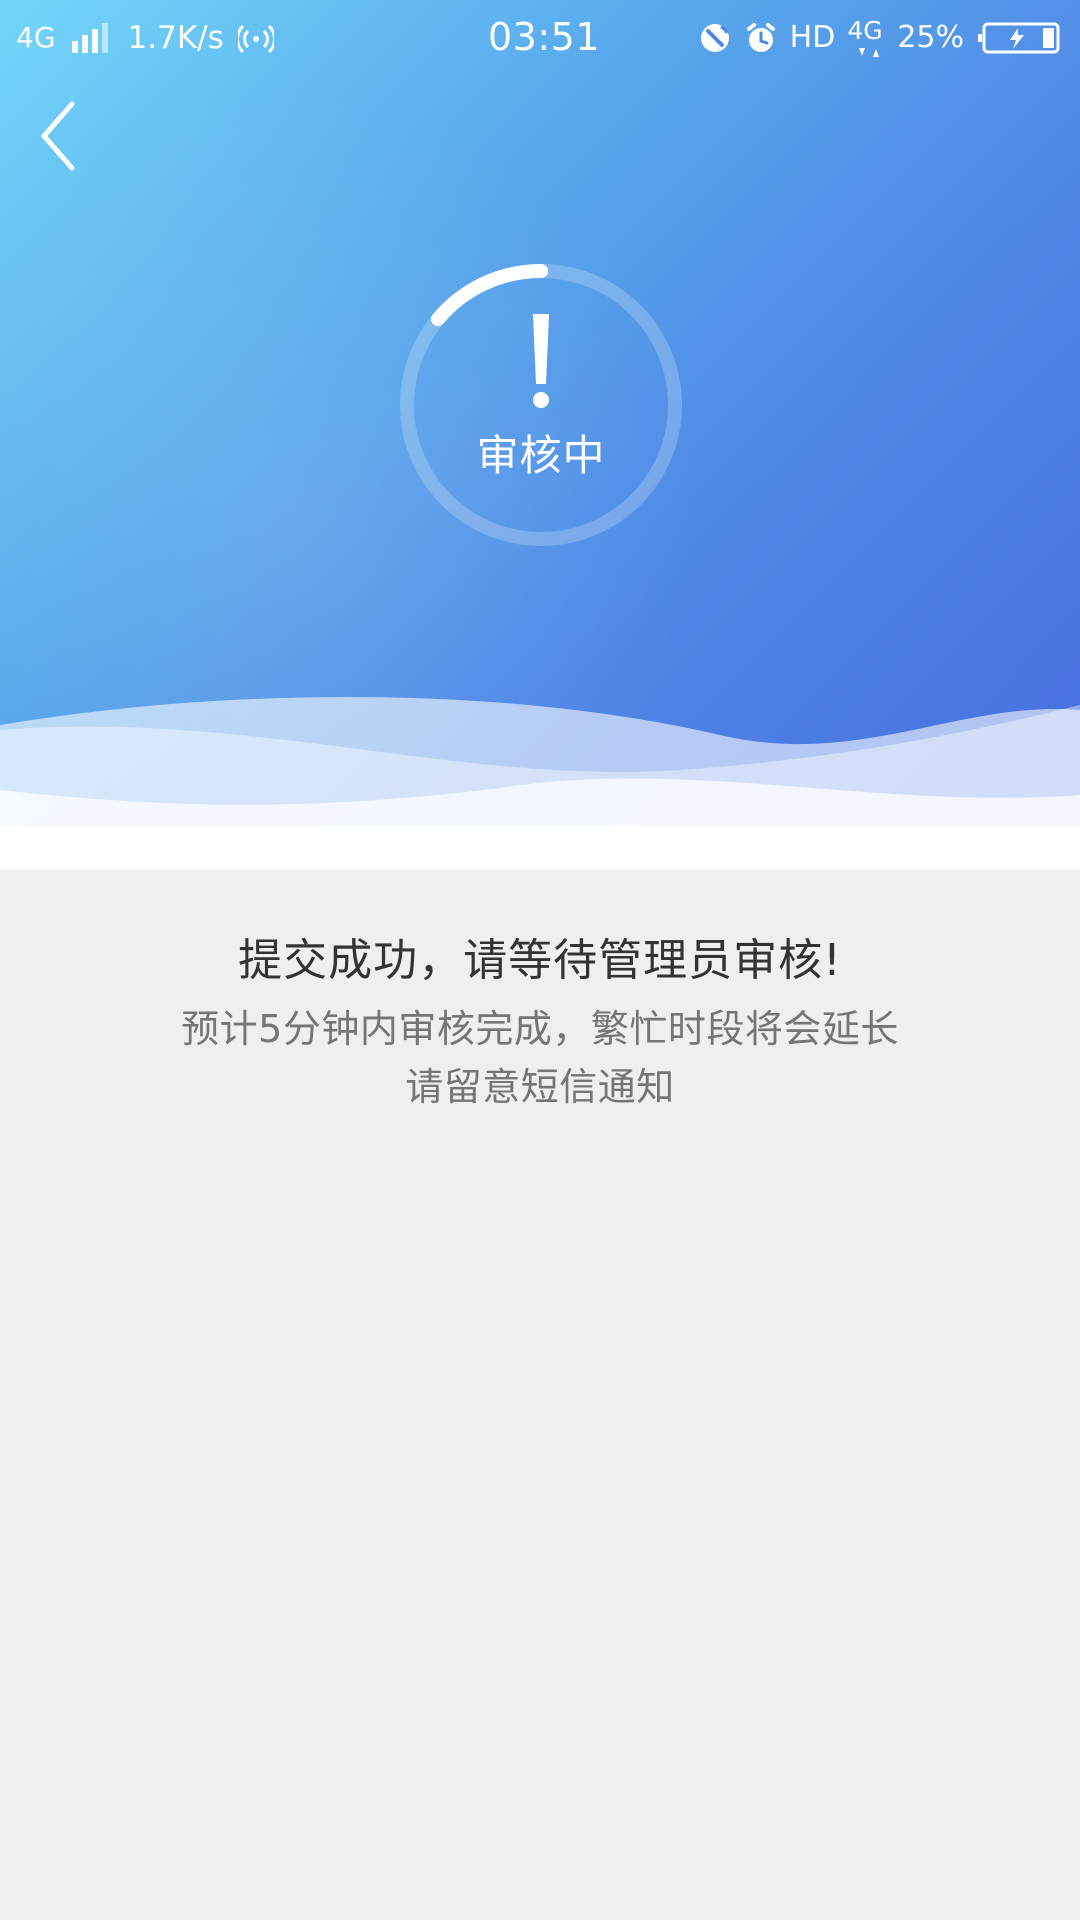  Describe the element at coordinates (541, 455) in the screenshot. I see `review-status-label: 审核中` at that location.